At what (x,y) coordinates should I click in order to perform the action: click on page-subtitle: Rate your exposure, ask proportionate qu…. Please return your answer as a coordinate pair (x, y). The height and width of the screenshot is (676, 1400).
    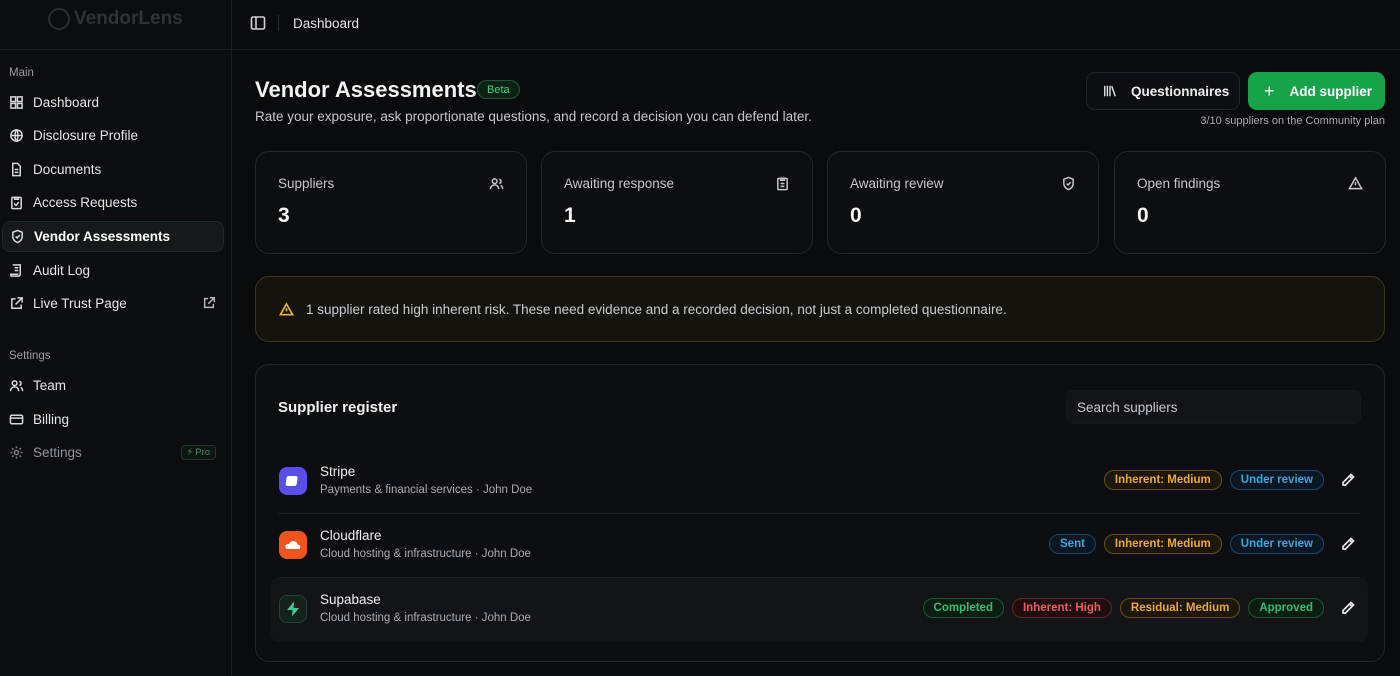
    Looking at the image, I should click on (533, 116).